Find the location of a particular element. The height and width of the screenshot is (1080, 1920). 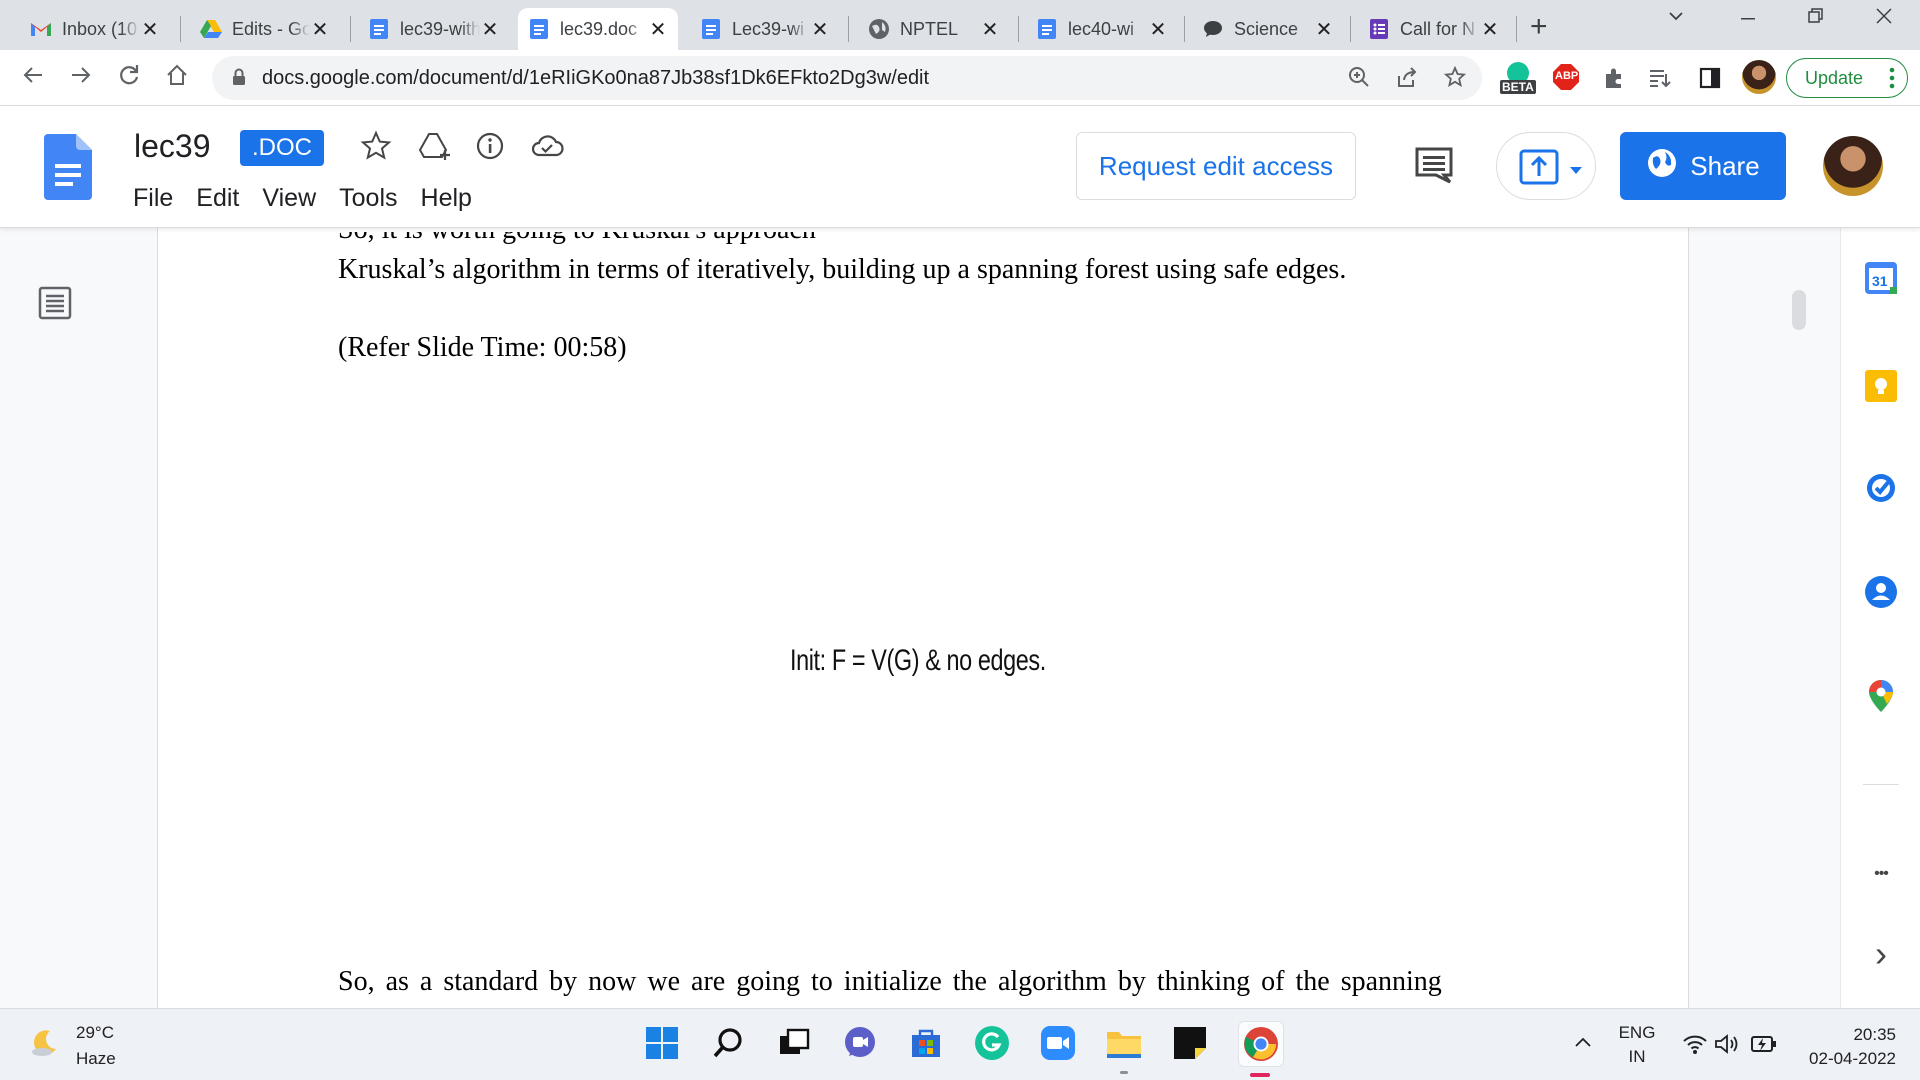

menu-edit: Edit is located at coordinates (224, 198).